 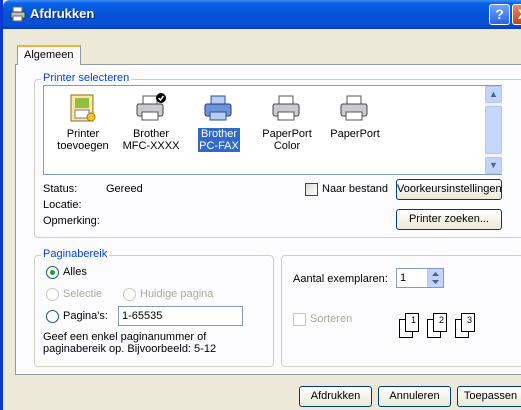 I want to click on comment-label: Opmerking:, so click(x=71, y=221).